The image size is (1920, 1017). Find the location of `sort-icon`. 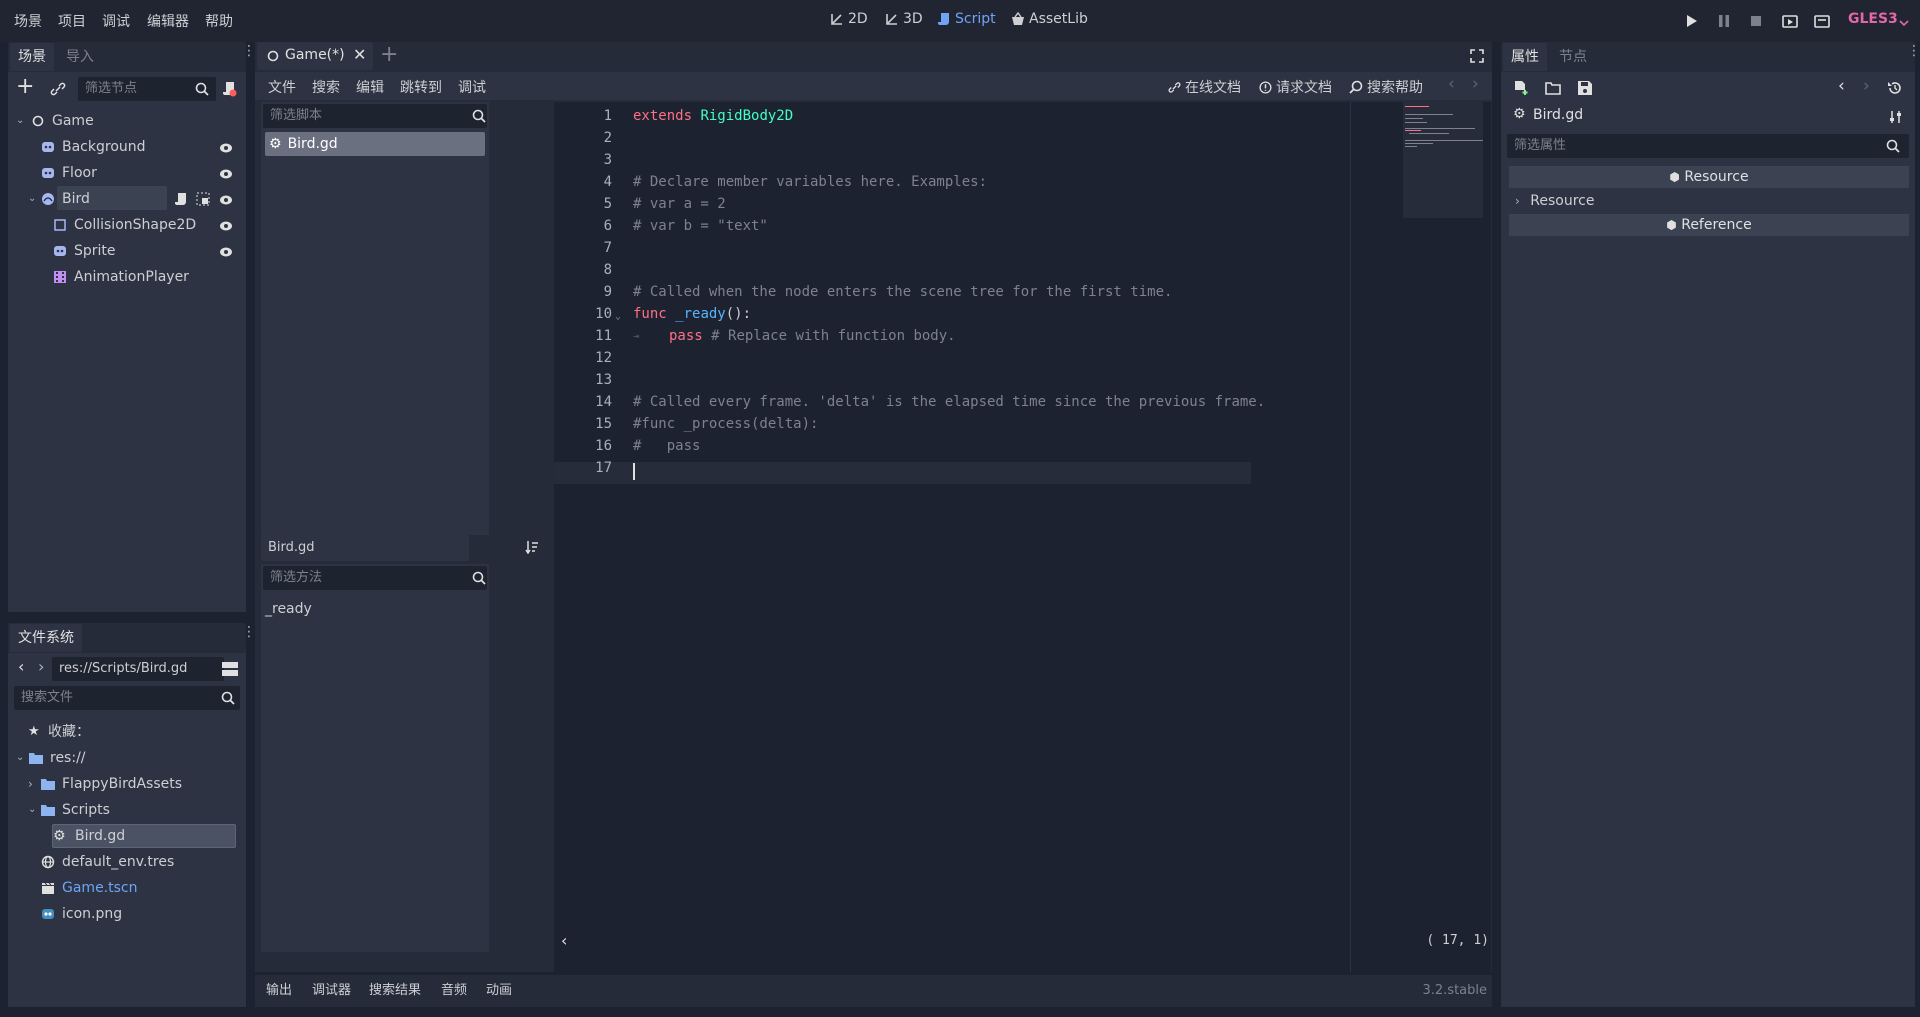

sort-icon is located at coordinates (532, 547).